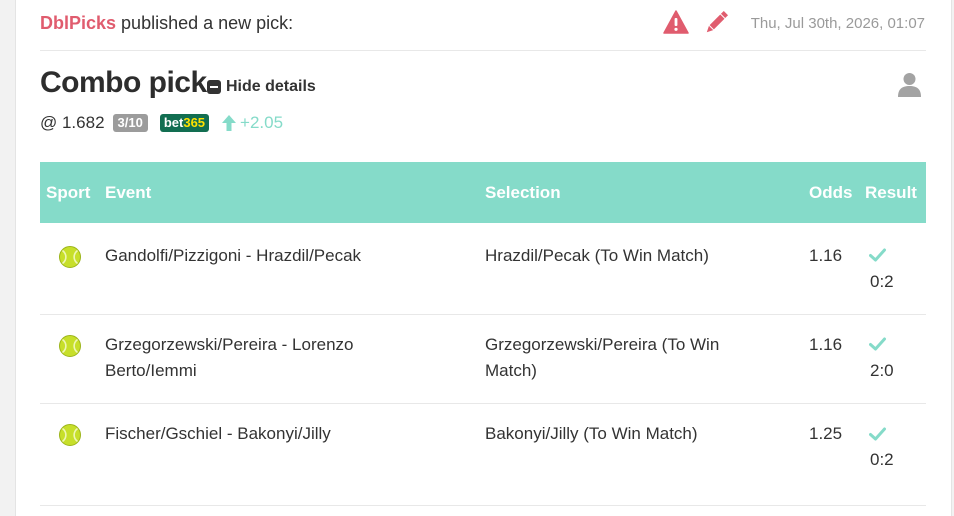 This screenshot has height=516, width=954. I want to click on pencil-icon, so click(716, 23).